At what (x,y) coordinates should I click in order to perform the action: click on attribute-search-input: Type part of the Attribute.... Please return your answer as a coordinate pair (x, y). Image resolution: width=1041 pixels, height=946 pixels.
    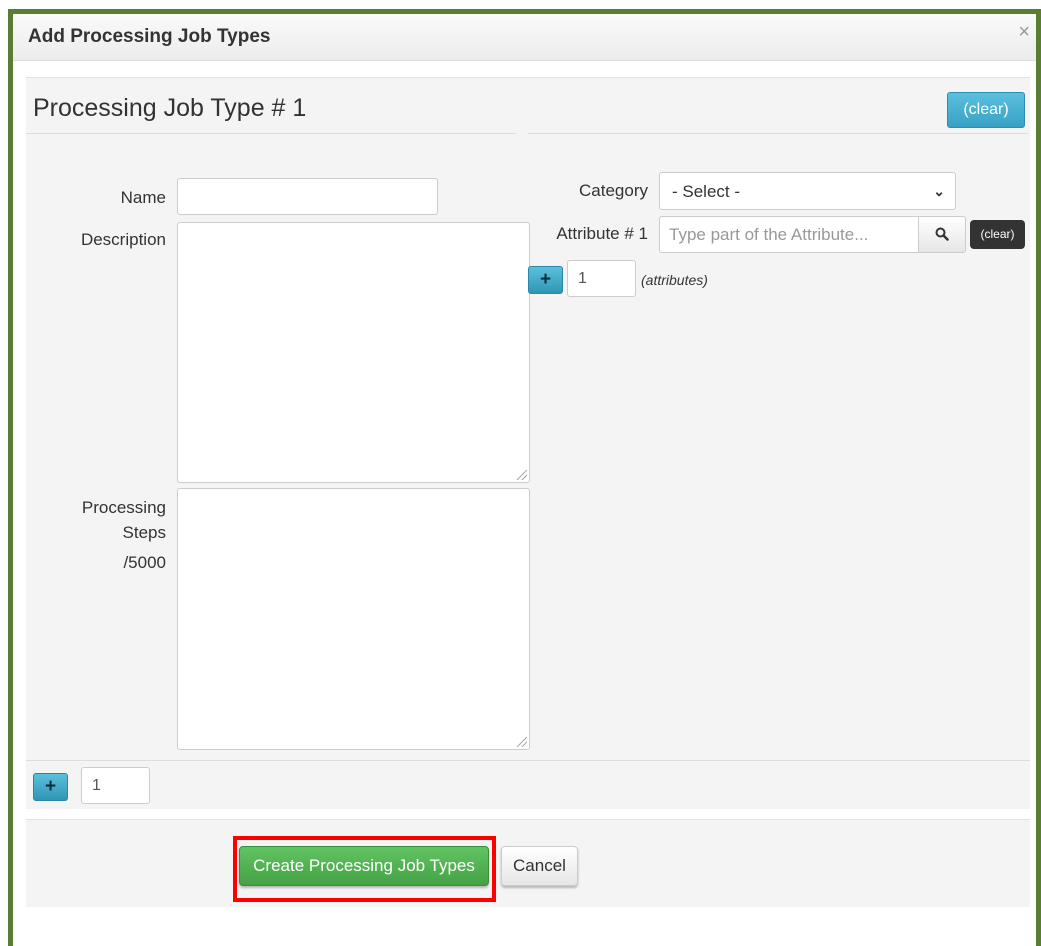
    Looking at the image, I should click on (789, 234).